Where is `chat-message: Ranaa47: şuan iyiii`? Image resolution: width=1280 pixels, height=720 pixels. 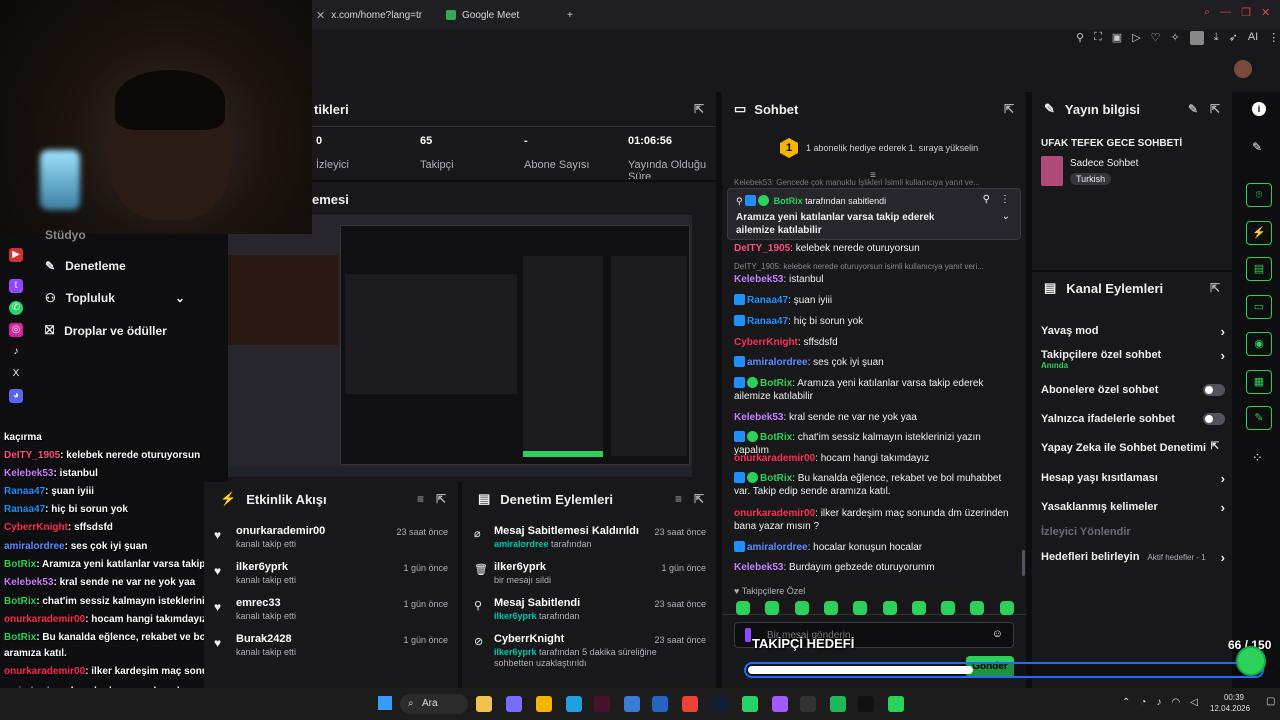
chat-message: Ranaa47: şuan iyiii is located at coordinates (874, 300).